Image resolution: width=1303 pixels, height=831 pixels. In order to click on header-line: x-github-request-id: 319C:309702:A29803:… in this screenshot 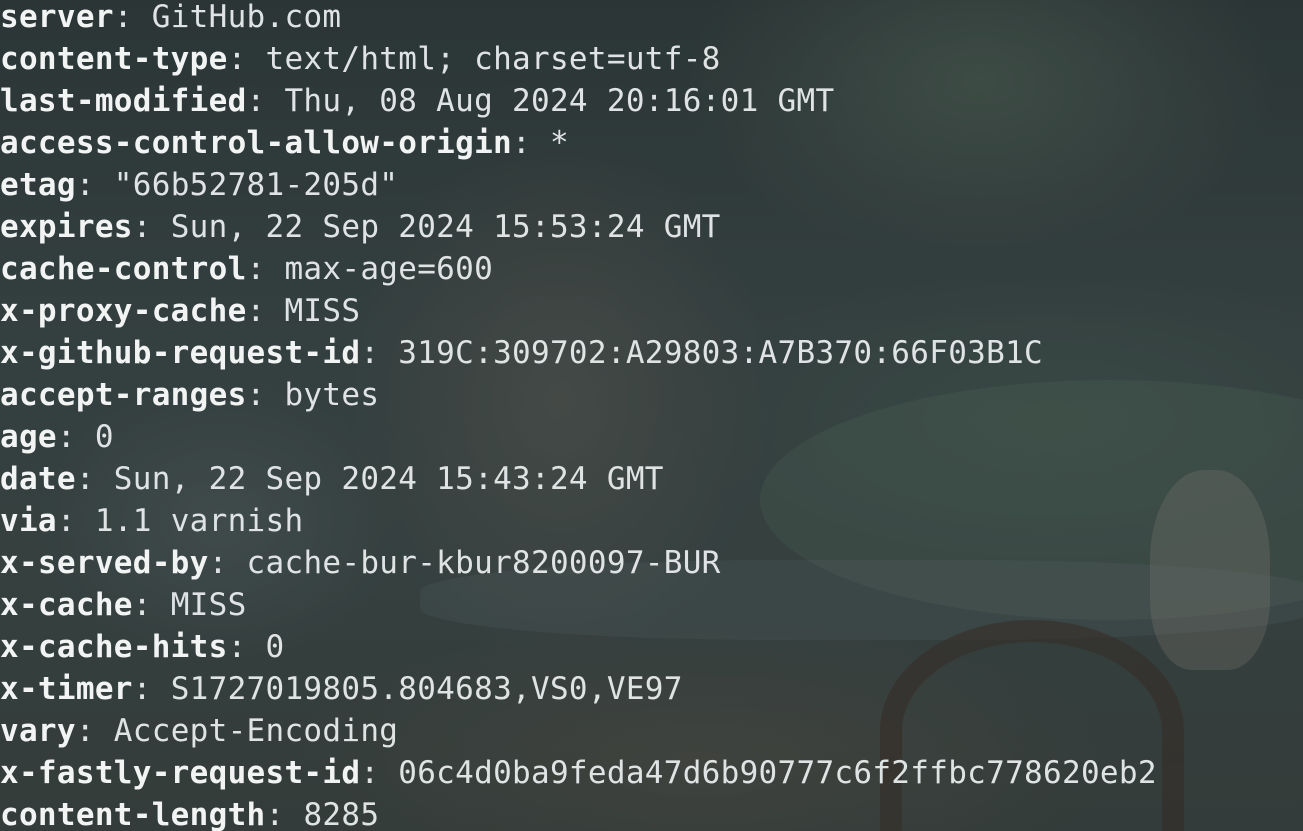, I will do `click(578, 353)`.